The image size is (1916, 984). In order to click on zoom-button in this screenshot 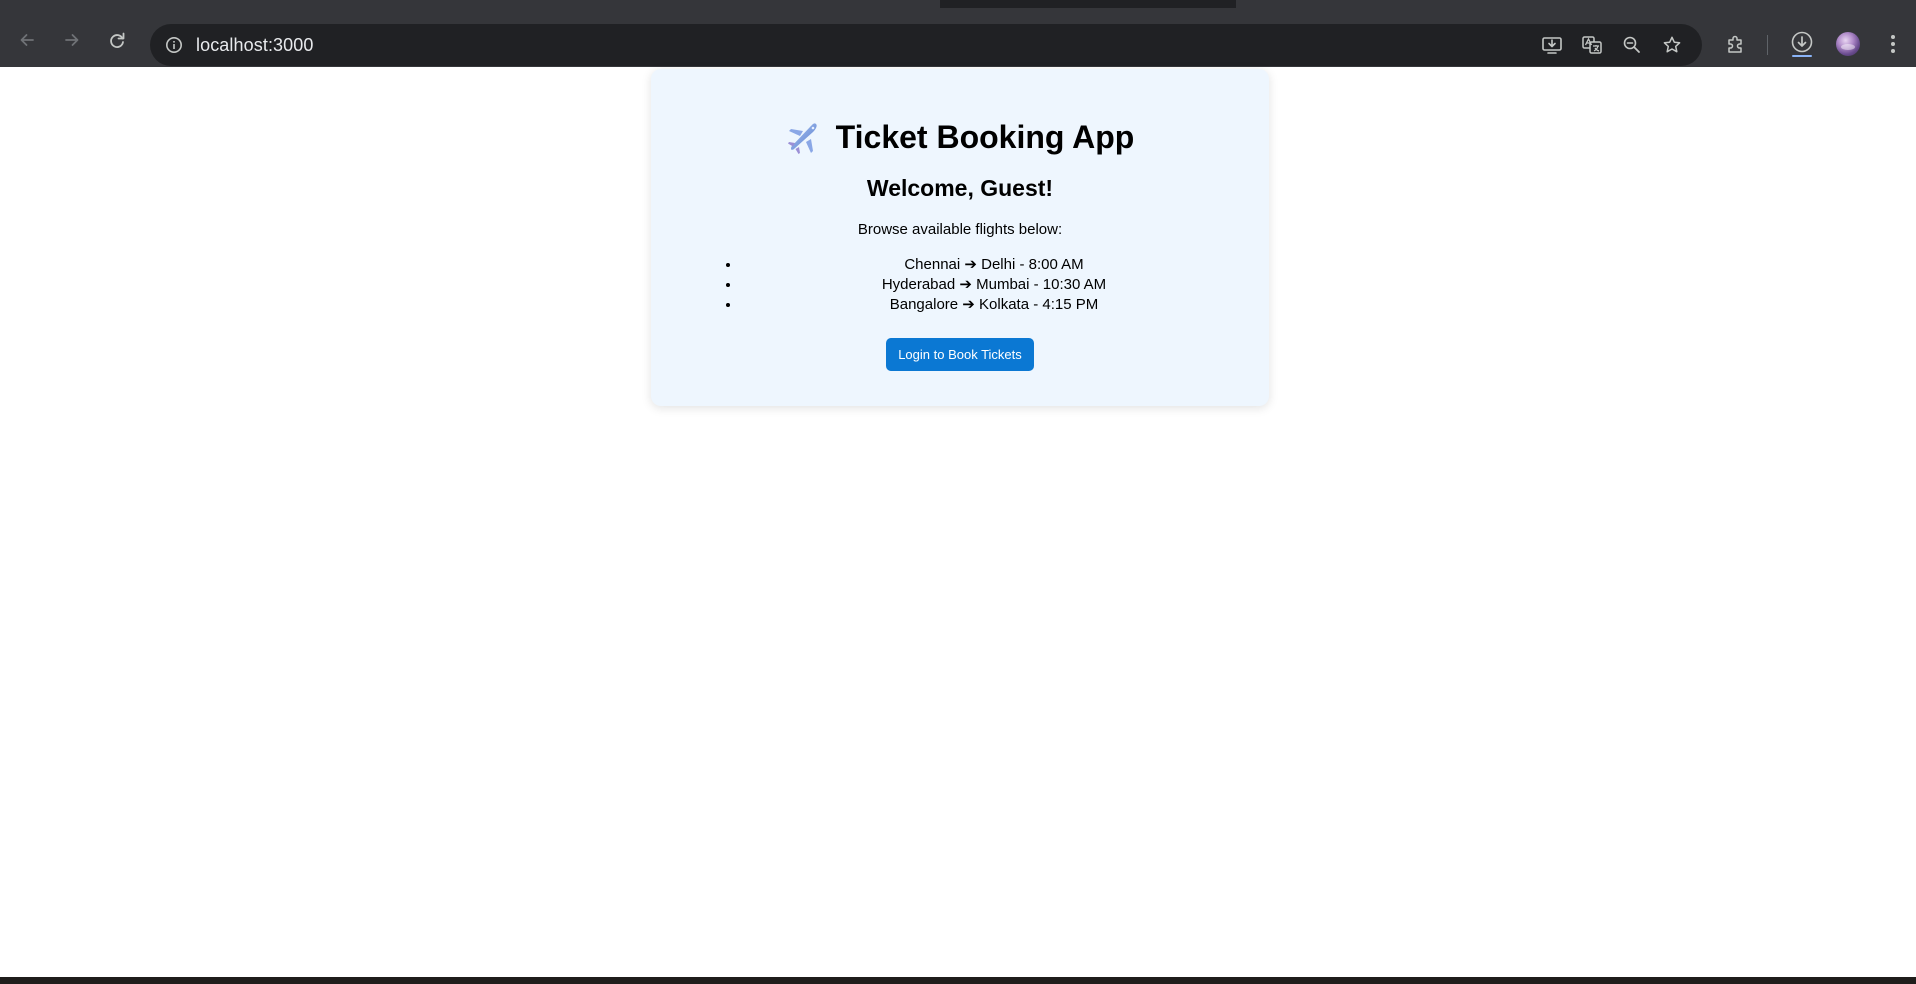, I will do `click(1632, 45)`.